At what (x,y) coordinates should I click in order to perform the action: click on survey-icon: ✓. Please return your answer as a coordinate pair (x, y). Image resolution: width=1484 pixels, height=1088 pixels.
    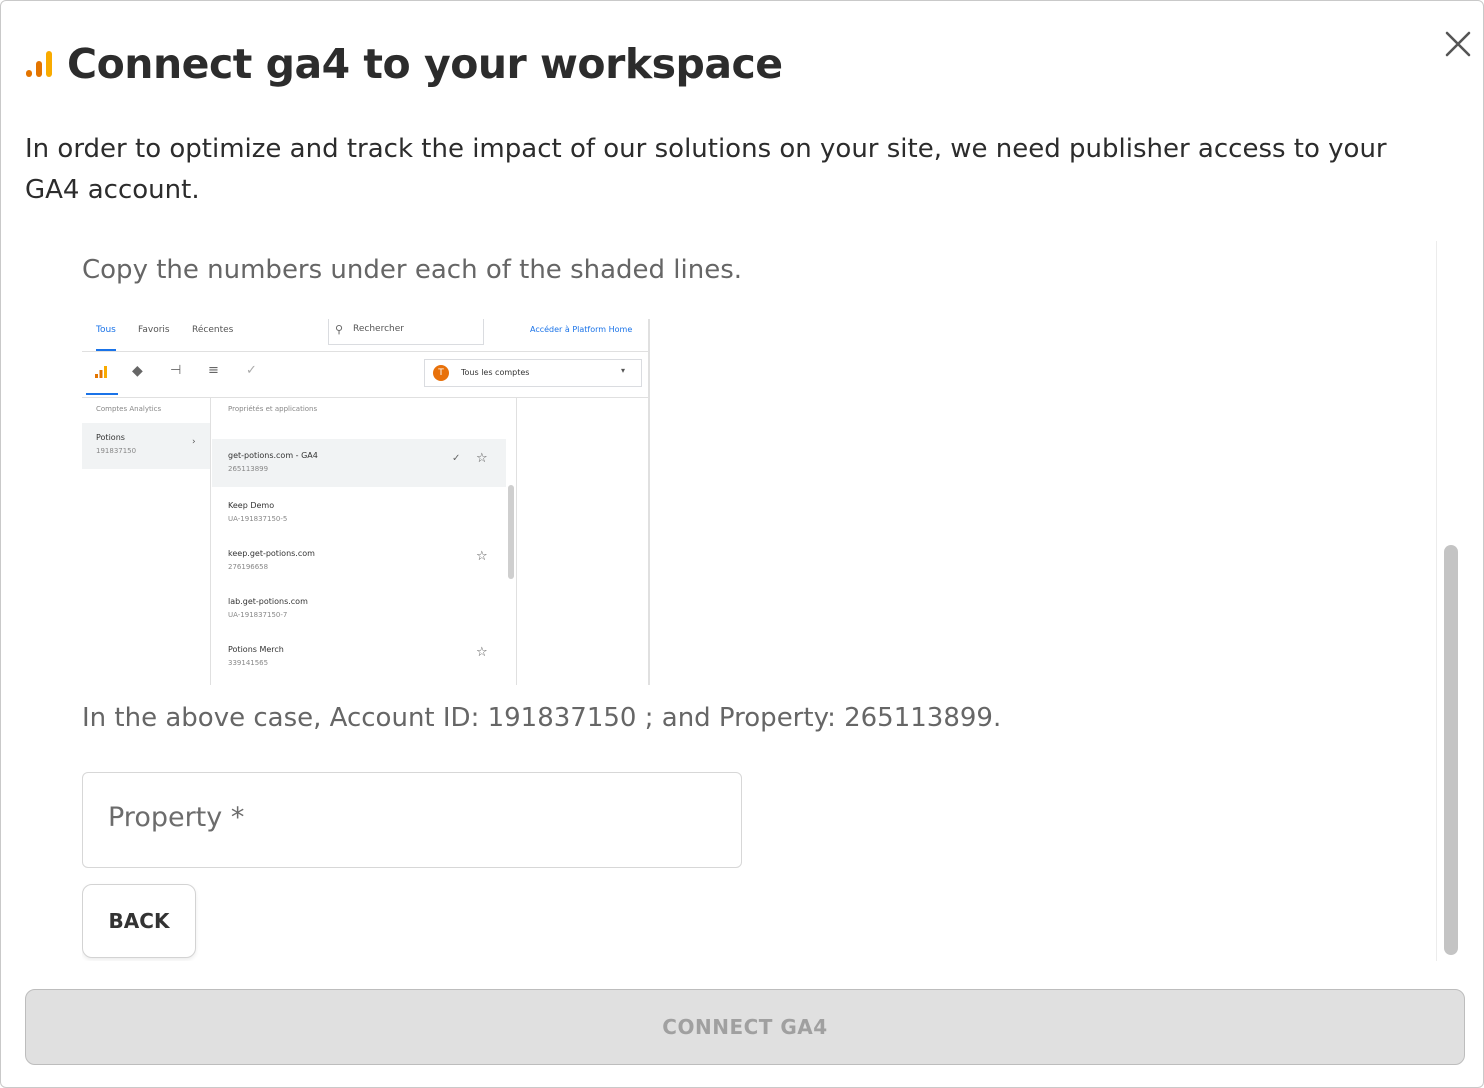
    Looking at the image, I should click on (251, 370).